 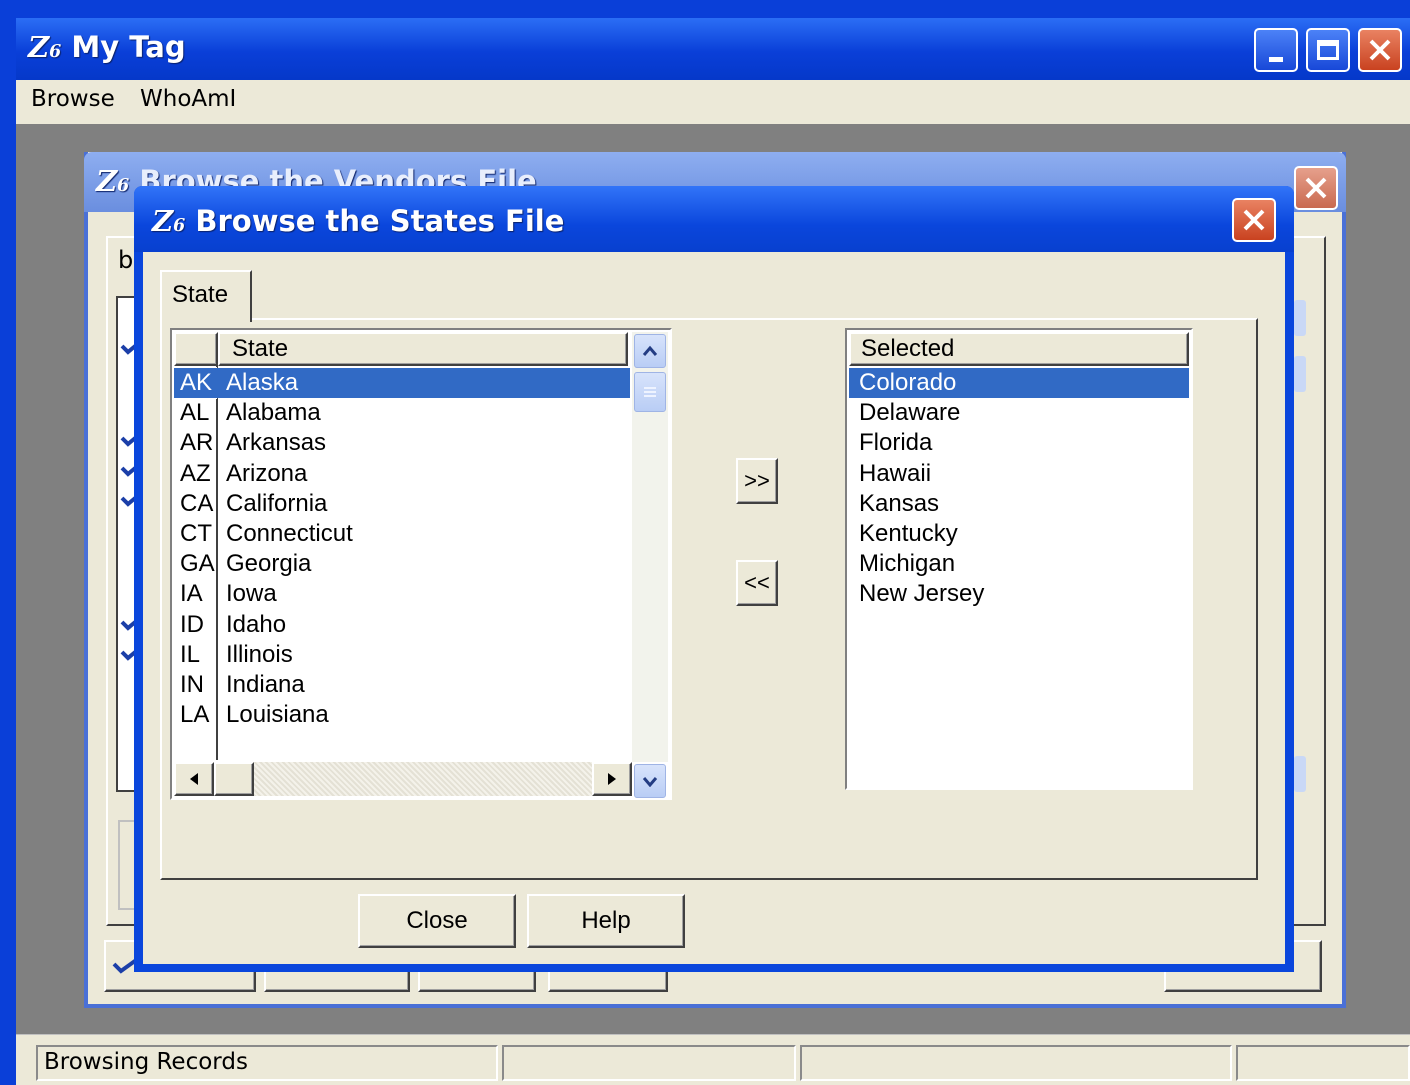 What do you see at coordinates (190, 654) in the screenshot?
I see `state-code: IL` at bounding box center [190, 654].